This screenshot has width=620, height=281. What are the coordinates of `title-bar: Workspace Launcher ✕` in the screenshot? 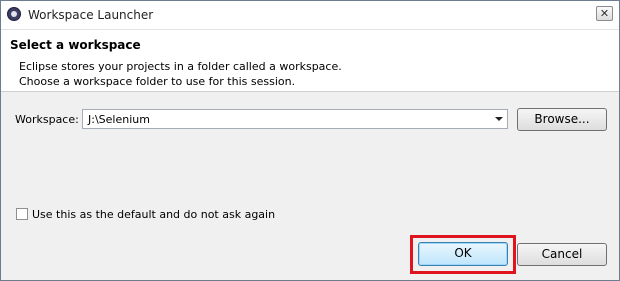 It's located at (310, 15).